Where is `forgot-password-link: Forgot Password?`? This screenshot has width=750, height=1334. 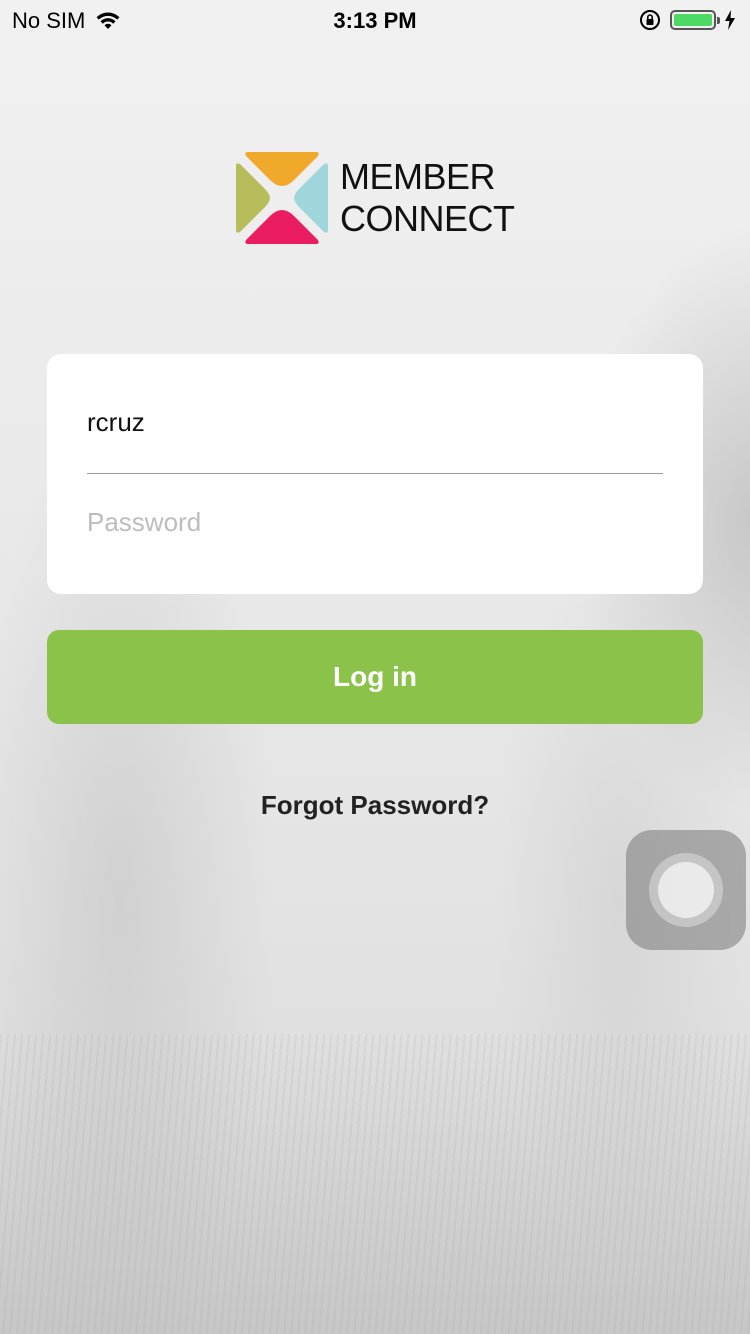
forgot-password-link: Forgot Password? is located at coordinates (375, 805).